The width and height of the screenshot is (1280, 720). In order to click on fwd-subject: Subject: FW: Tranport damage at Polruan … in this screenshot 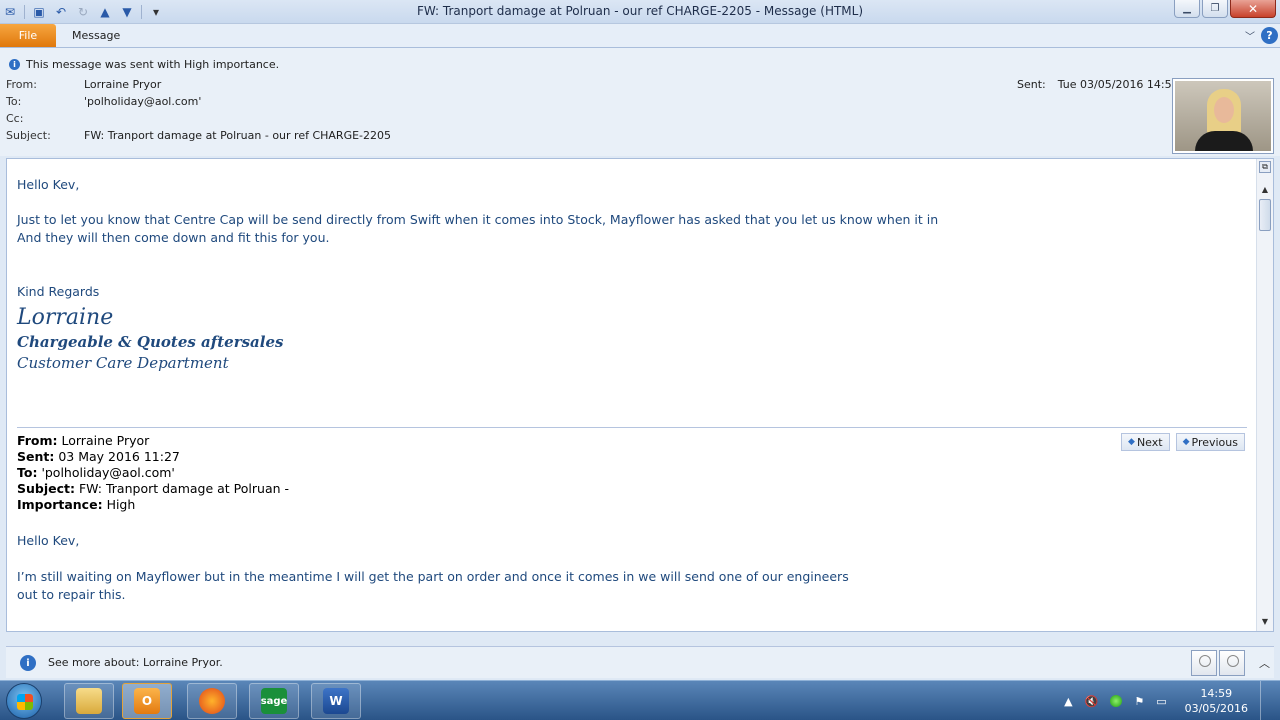, I will do `click(153, 488)`.